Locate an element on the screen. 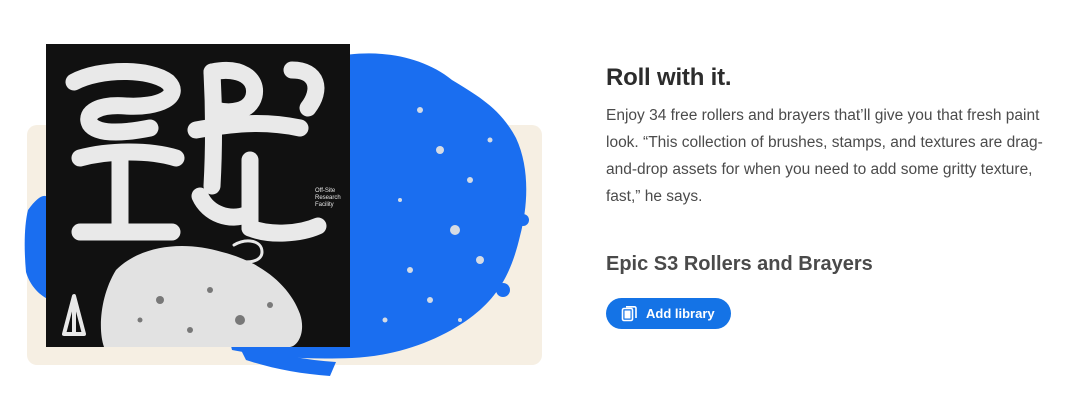  poster-credit-text: Off-Site Research Facility is located at coordinates (328, 198).